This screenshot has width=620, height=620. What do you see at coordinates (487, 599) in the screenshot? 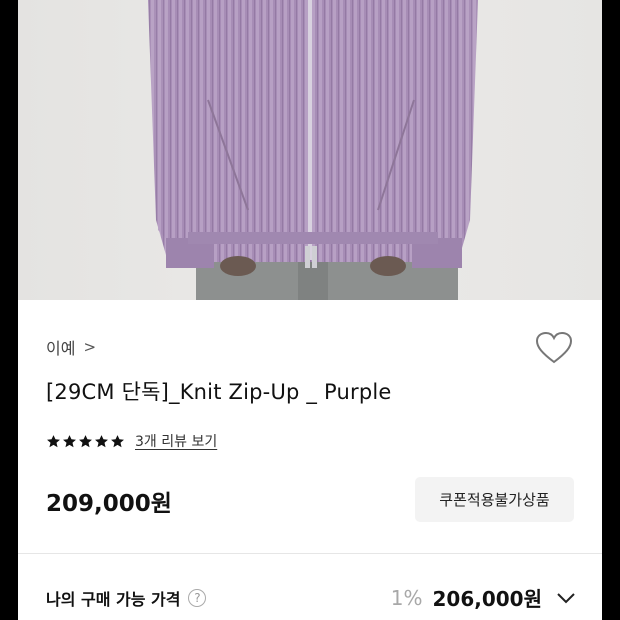
I see `final-price: 206,000원` at bounding box center [487, 599].